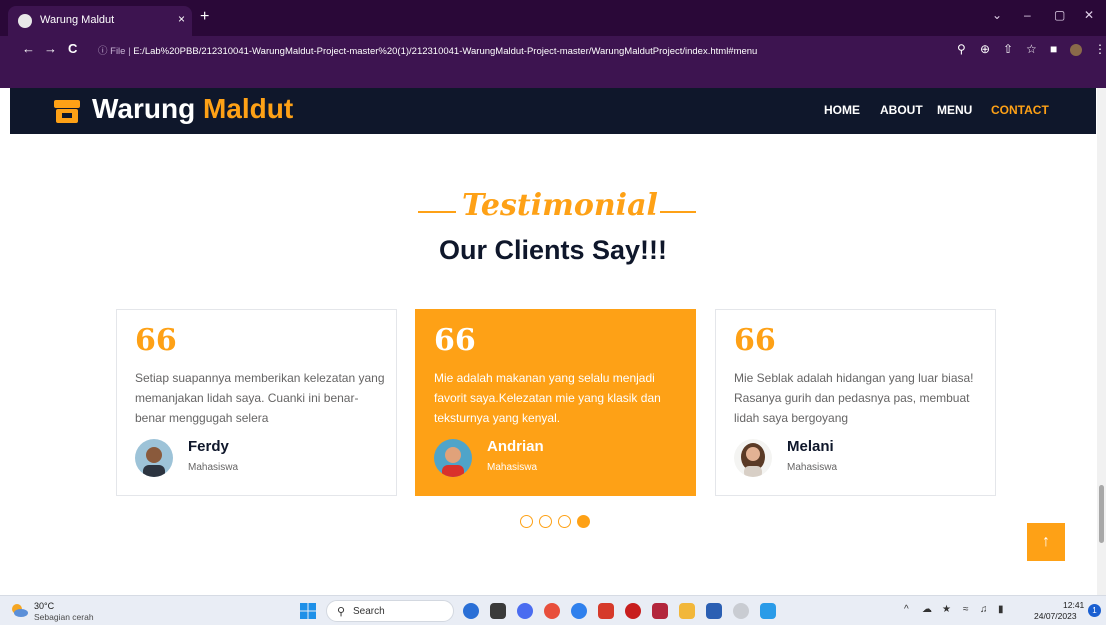 The width and height of the screenshot is (1106, 625). Describe the element at coordinates (208, 446) in the screenshot. I see `client-name: Ferdy` at that location.